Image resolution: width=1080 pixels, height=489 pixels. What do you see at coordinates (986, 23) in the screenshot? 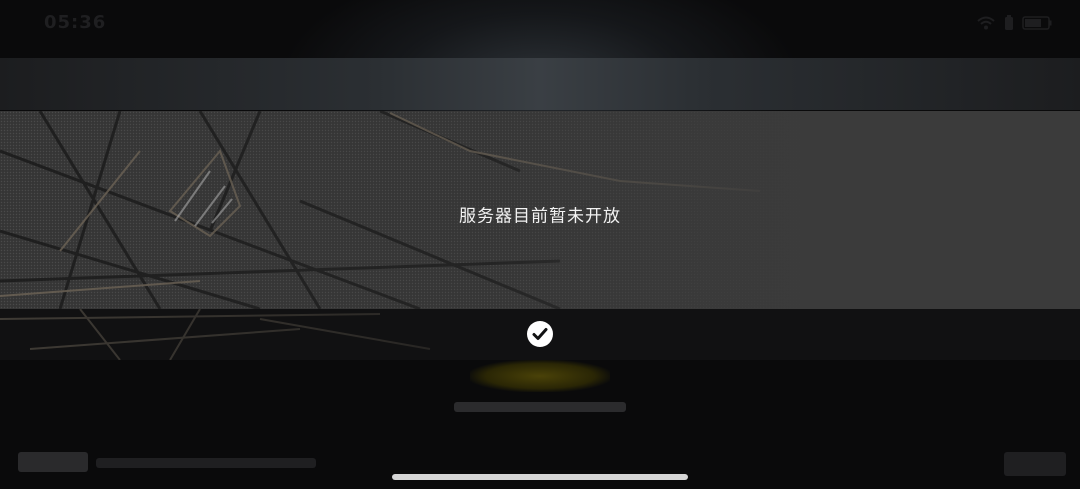
I see `wifi-icon` at bounding box center [986, 23].